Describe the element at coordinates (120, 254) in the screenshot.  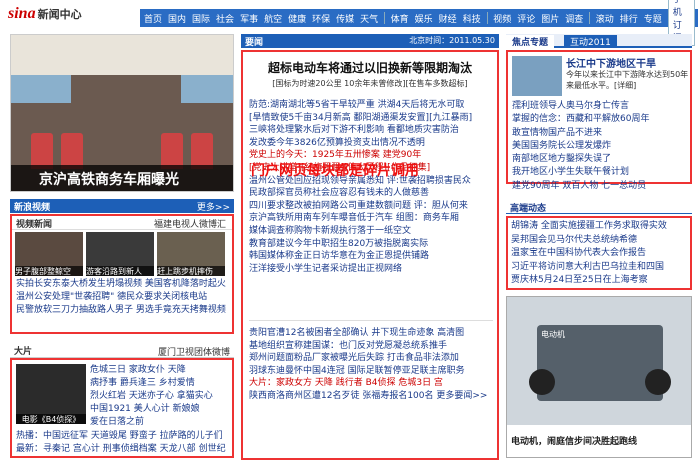
I see `video-thumb: 游客沿路到新人` at that location.